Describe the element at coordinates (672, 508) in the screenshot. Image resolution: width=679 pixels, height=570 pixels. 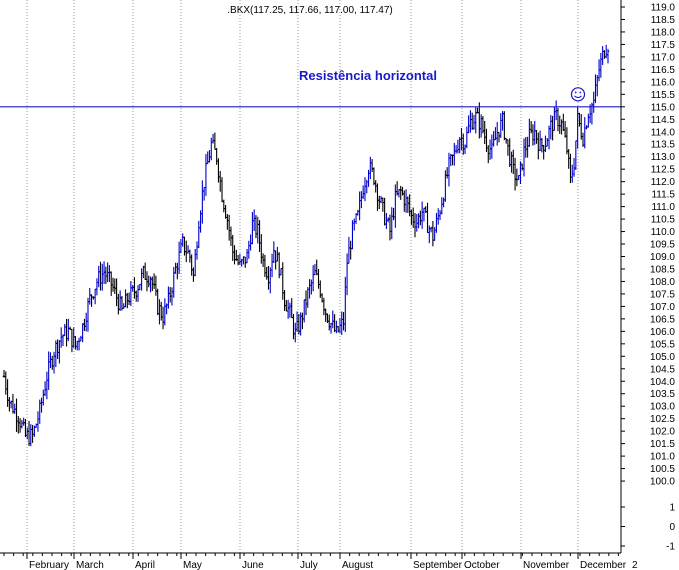
I see `y-tick-label: 1` at that location.